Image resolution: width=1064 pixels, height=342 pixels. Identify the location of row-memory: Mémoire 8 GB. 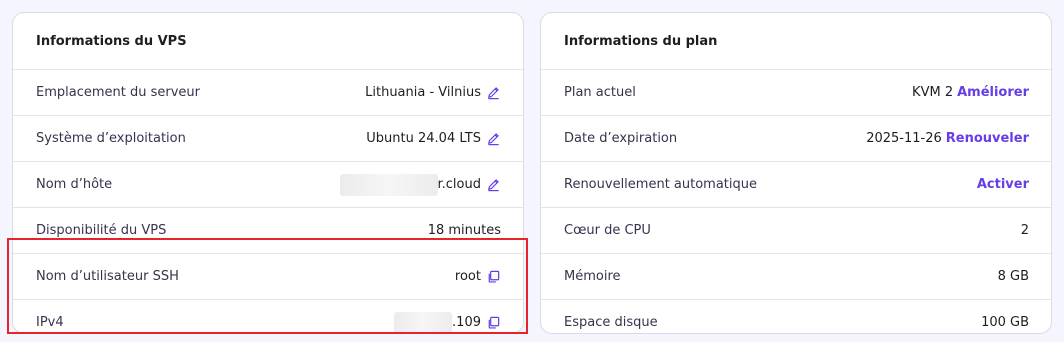
(796, 276).